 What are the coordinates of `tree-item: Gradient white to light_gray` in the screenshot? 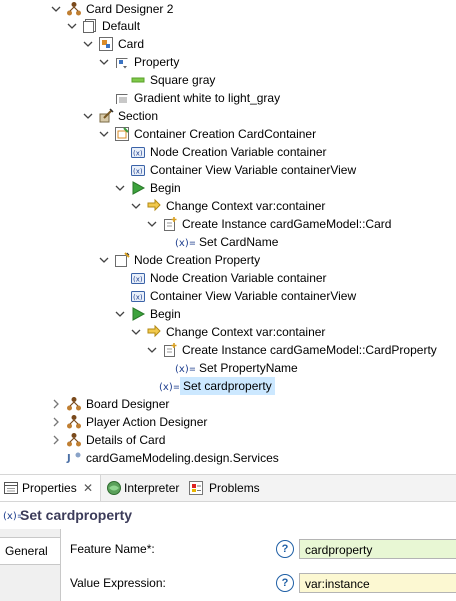 It's located at (228, 98).